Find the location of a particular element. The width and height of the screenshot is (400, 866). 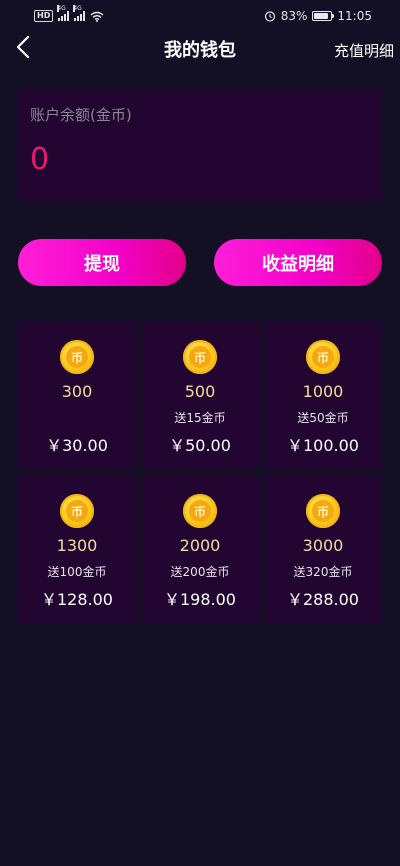

alarm-icon is located at coordinates (269, 16).